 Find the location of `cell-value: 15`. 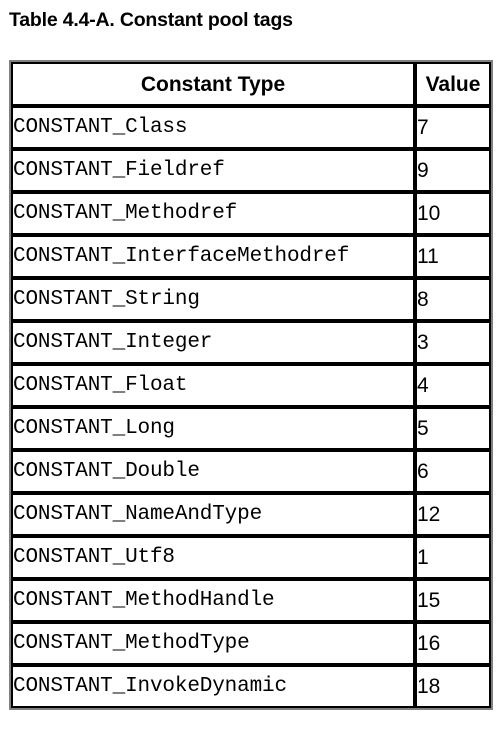

cell-value: 15 is located at coordinates (453, 600).